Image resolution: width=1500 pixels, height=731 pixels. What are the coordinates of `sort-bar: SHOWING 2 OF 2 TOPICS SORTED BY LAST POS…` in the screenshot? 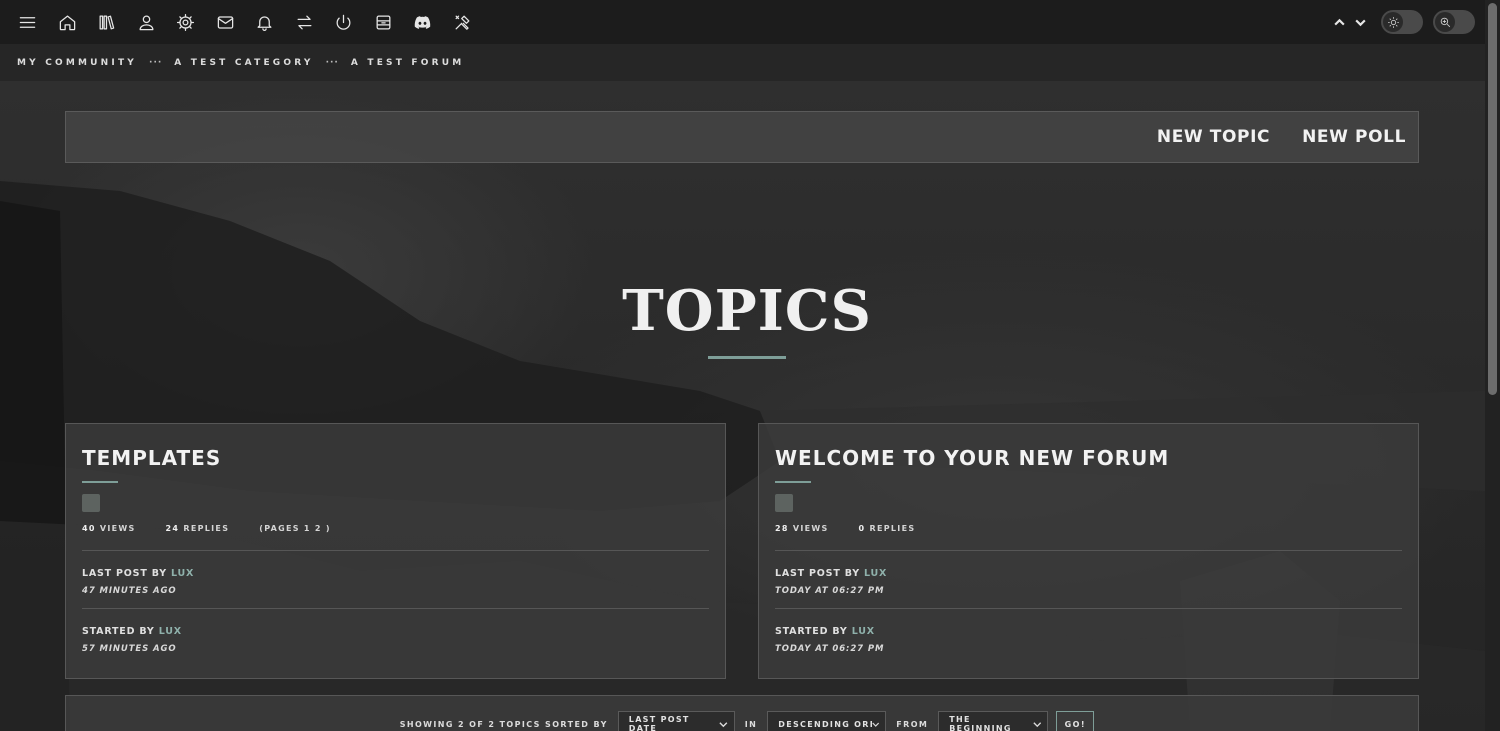 It's located at (742, 713).